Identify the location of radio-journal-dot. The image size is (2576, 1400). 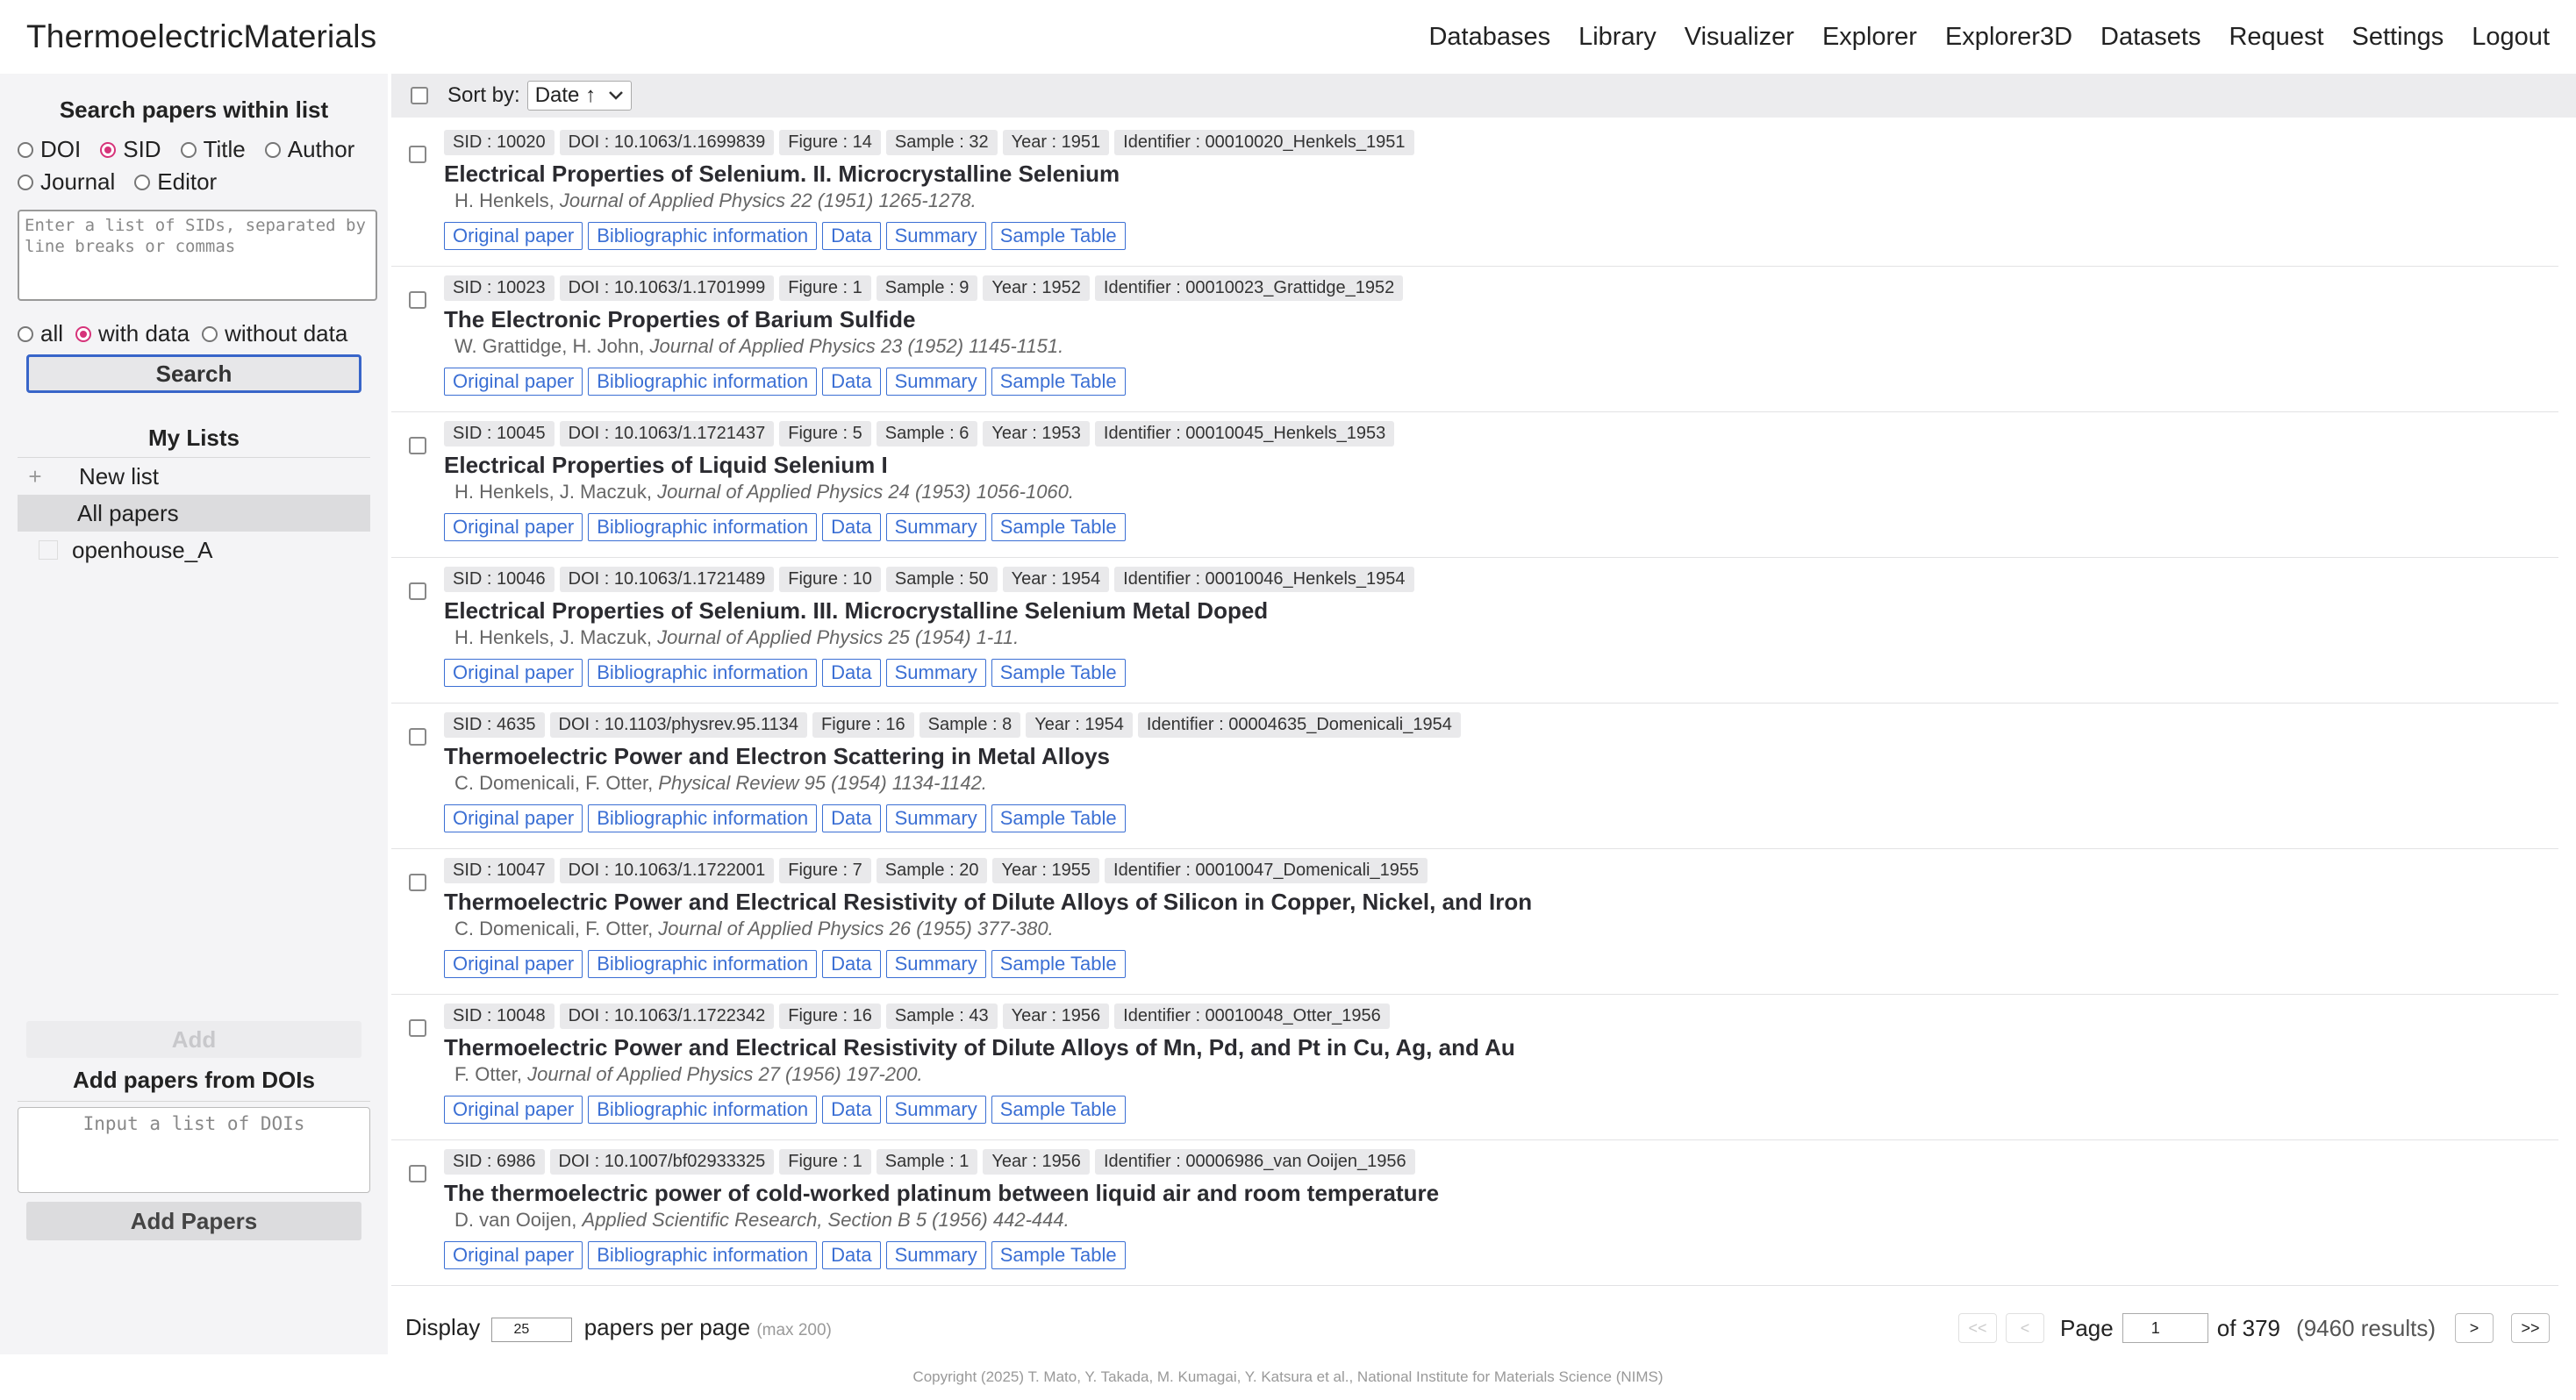
(25, 182).